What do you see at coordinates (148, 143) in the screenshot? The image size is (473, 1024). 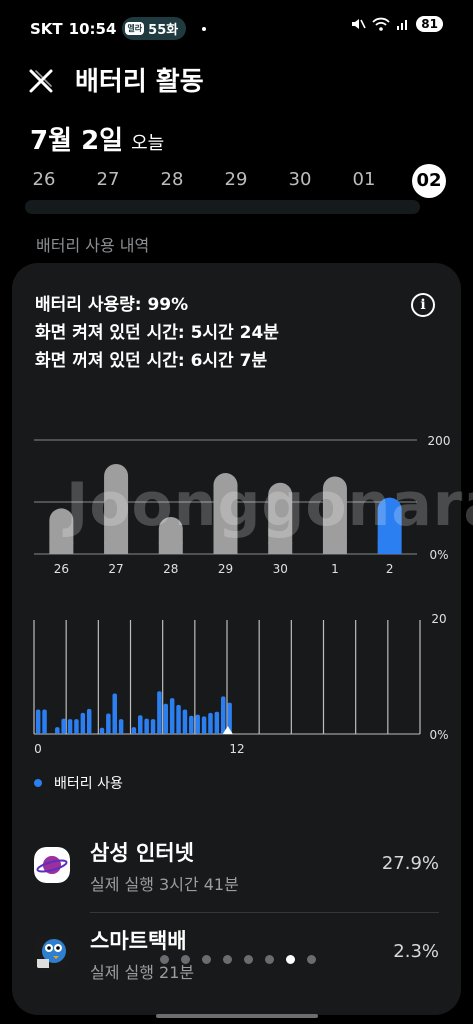 I see `date-sub: 오늘` at bounding box center [148, 143].